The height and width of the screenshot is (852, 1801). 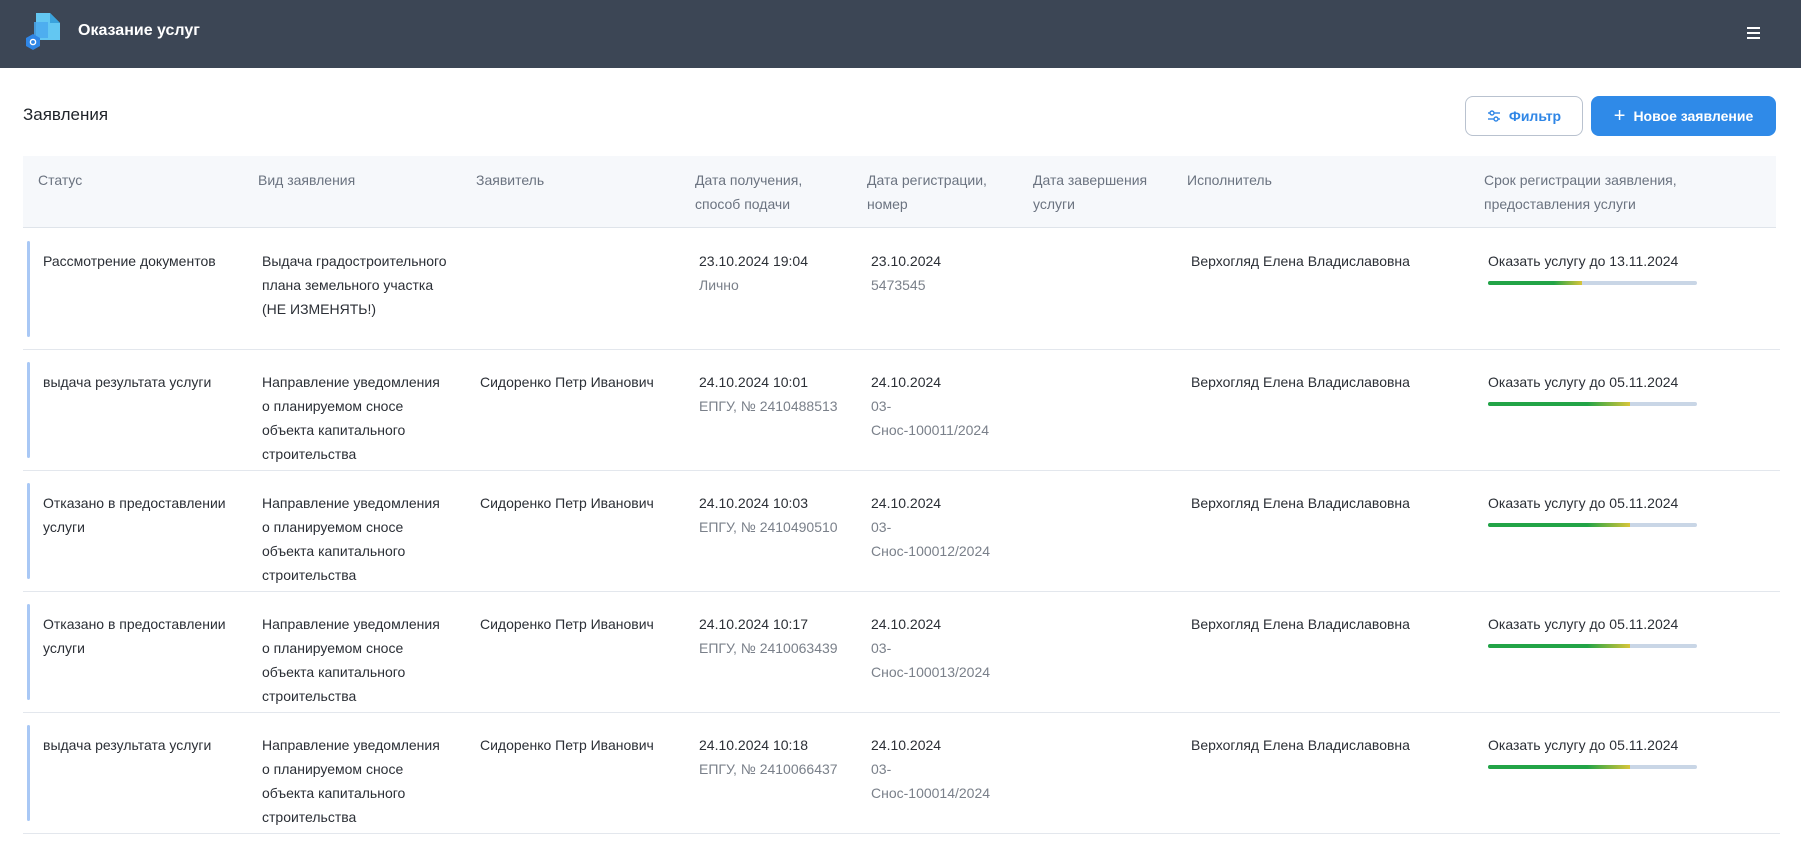 What do you see at coordinates (1753, 33) in the screenshot?
I see `hamburger-menu-icon` at bounding box center [1753, 33].